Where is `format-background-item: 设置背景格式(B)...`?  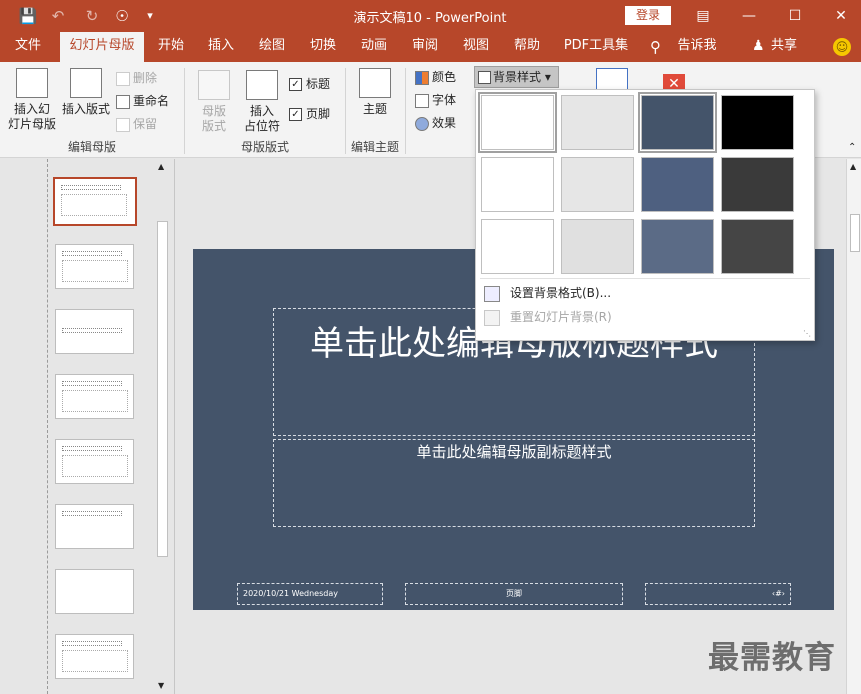 format-background-item: 设置背景格式(B)... is located at coordinates (547, 293).